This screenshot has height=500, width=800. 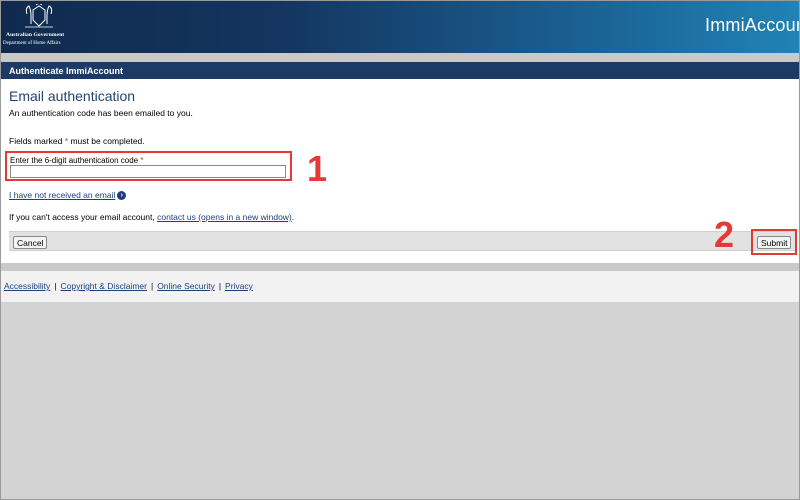 What do you see at coordinates (400, 267) in the screenshot?
I see `footer-divider` at bounding box center [400, 267].